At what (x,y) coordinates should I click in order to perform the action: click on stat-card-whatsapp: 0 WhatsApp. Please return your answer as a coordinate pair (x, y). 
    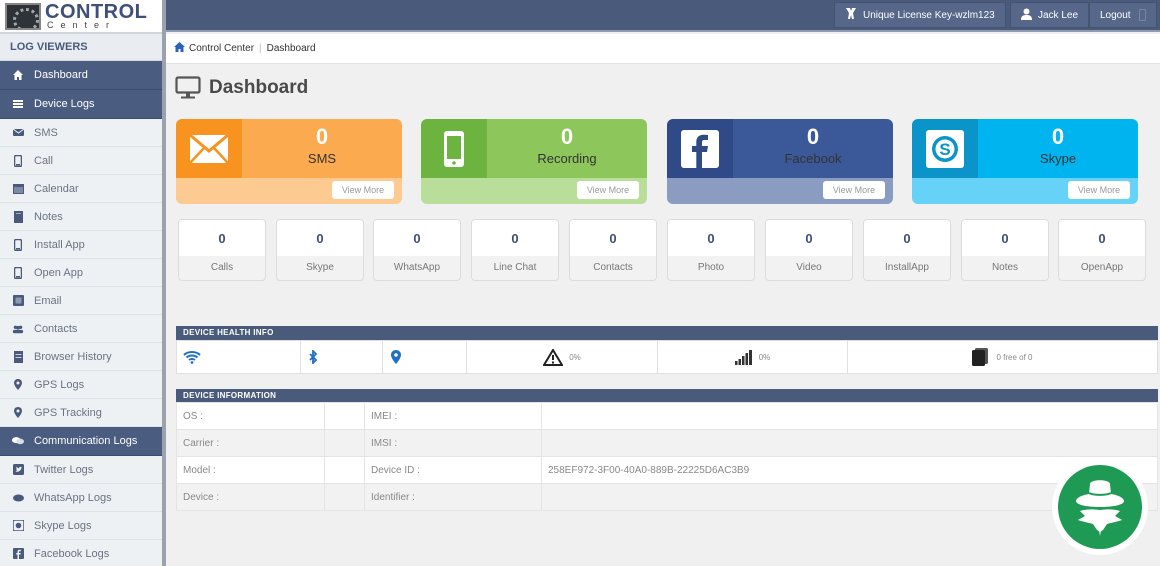
    Looking at the image, I should click on (417, 250).